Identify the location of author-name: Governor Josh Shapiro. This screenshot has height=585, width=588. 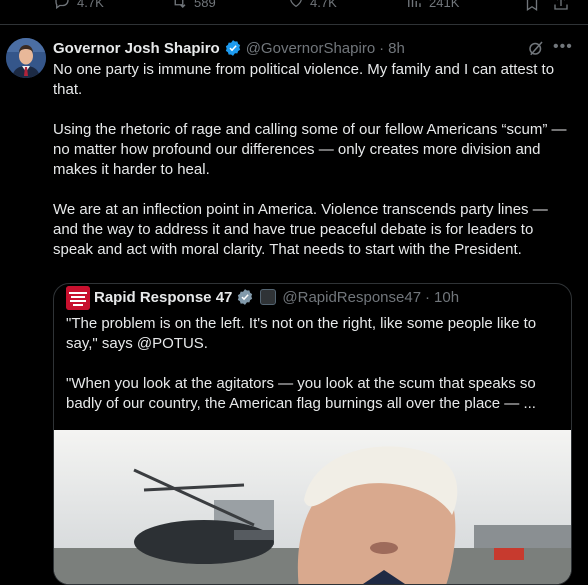
(136, 48).